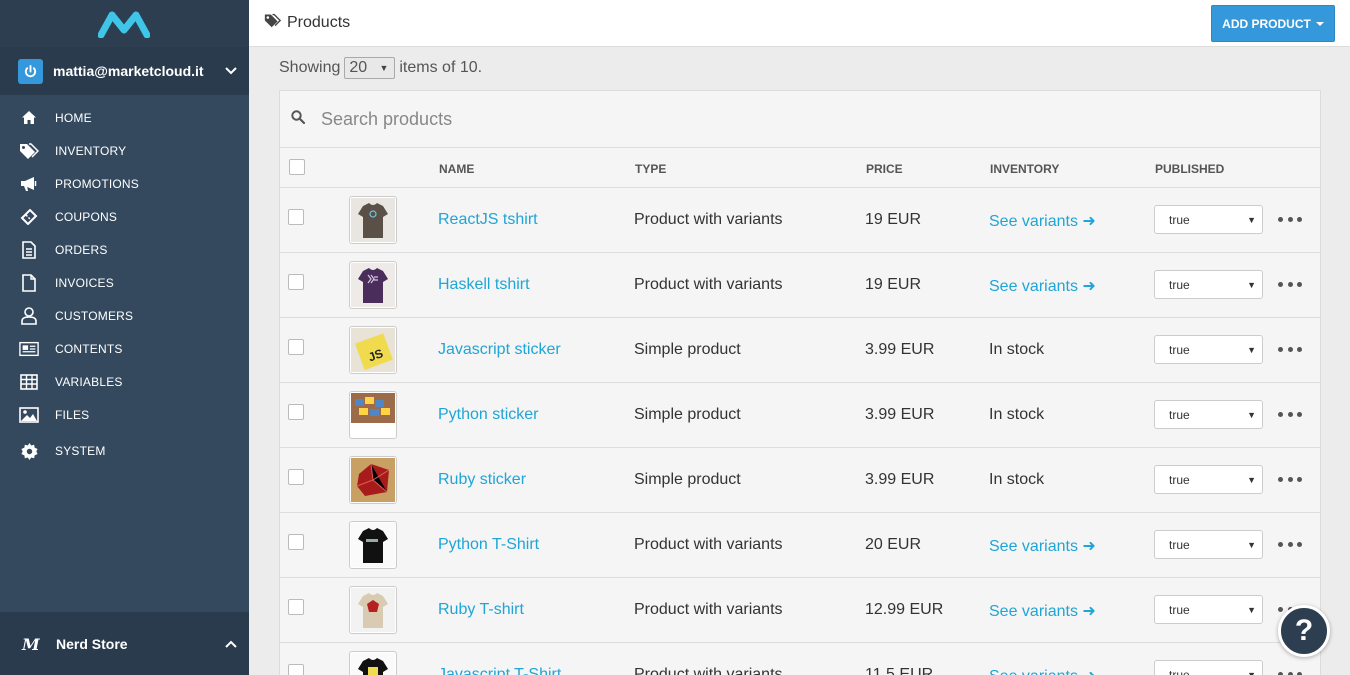  What do you see at coordinates (884, 169) in the screenshot?
I see `column-header-price: PRICE` at bounding box center [884, 169].